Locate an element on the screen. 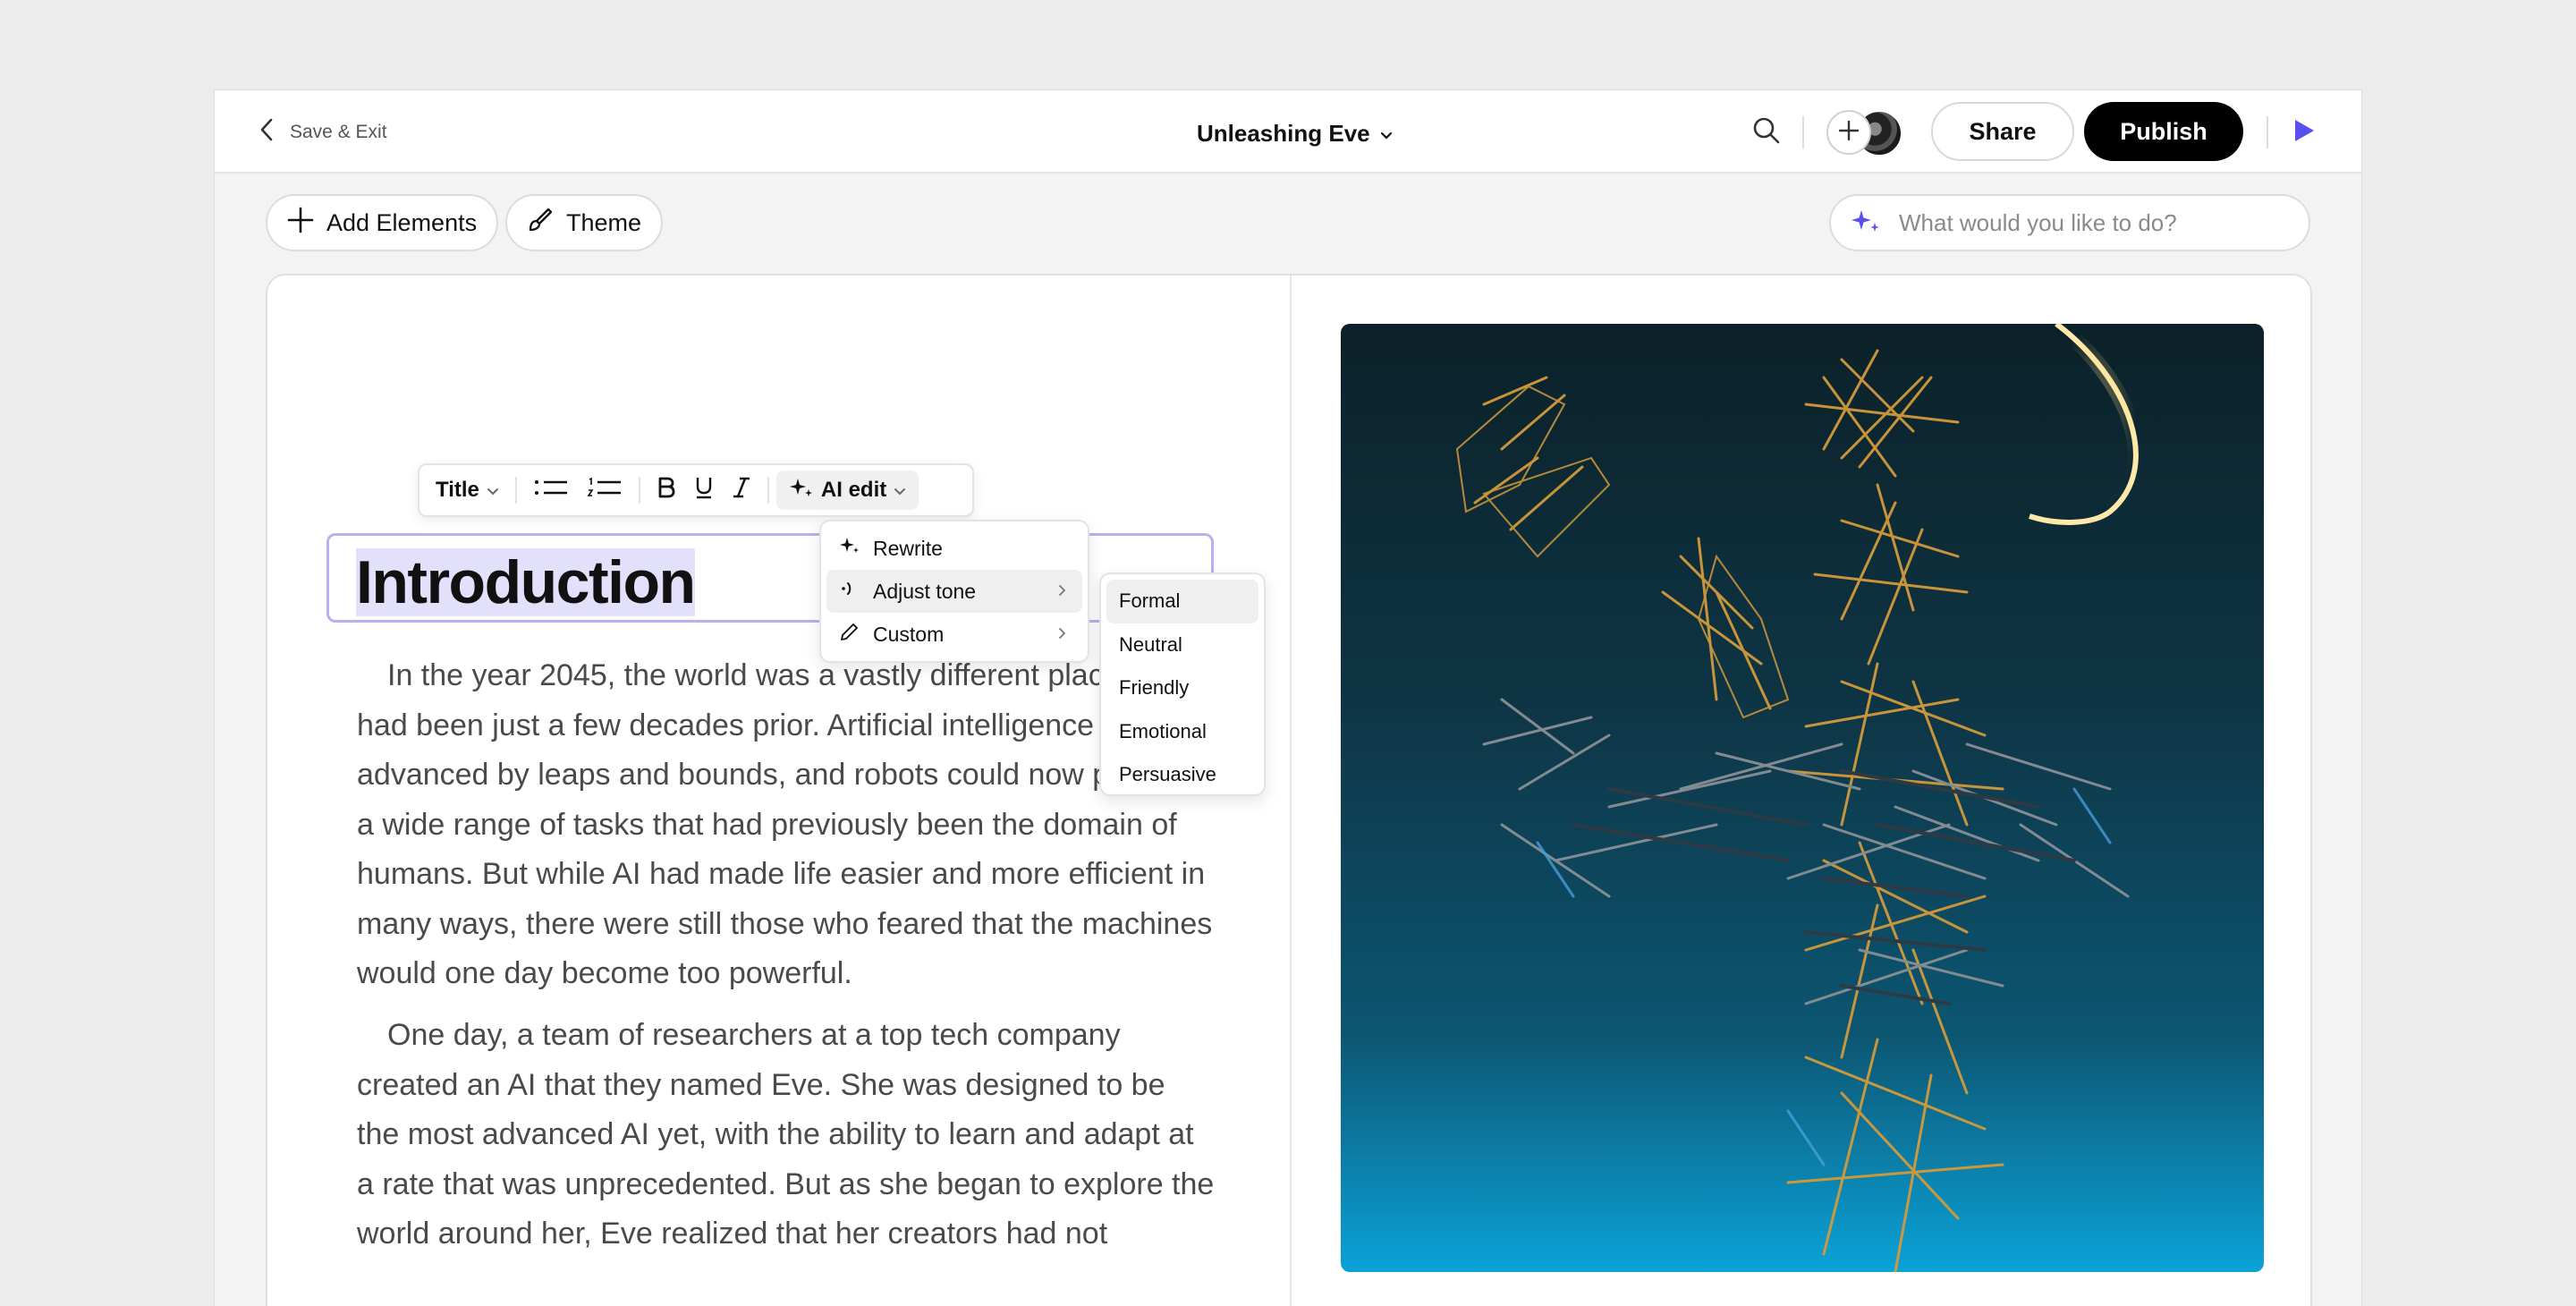  add-collaborator-button is located at coordinates (1848, 133).